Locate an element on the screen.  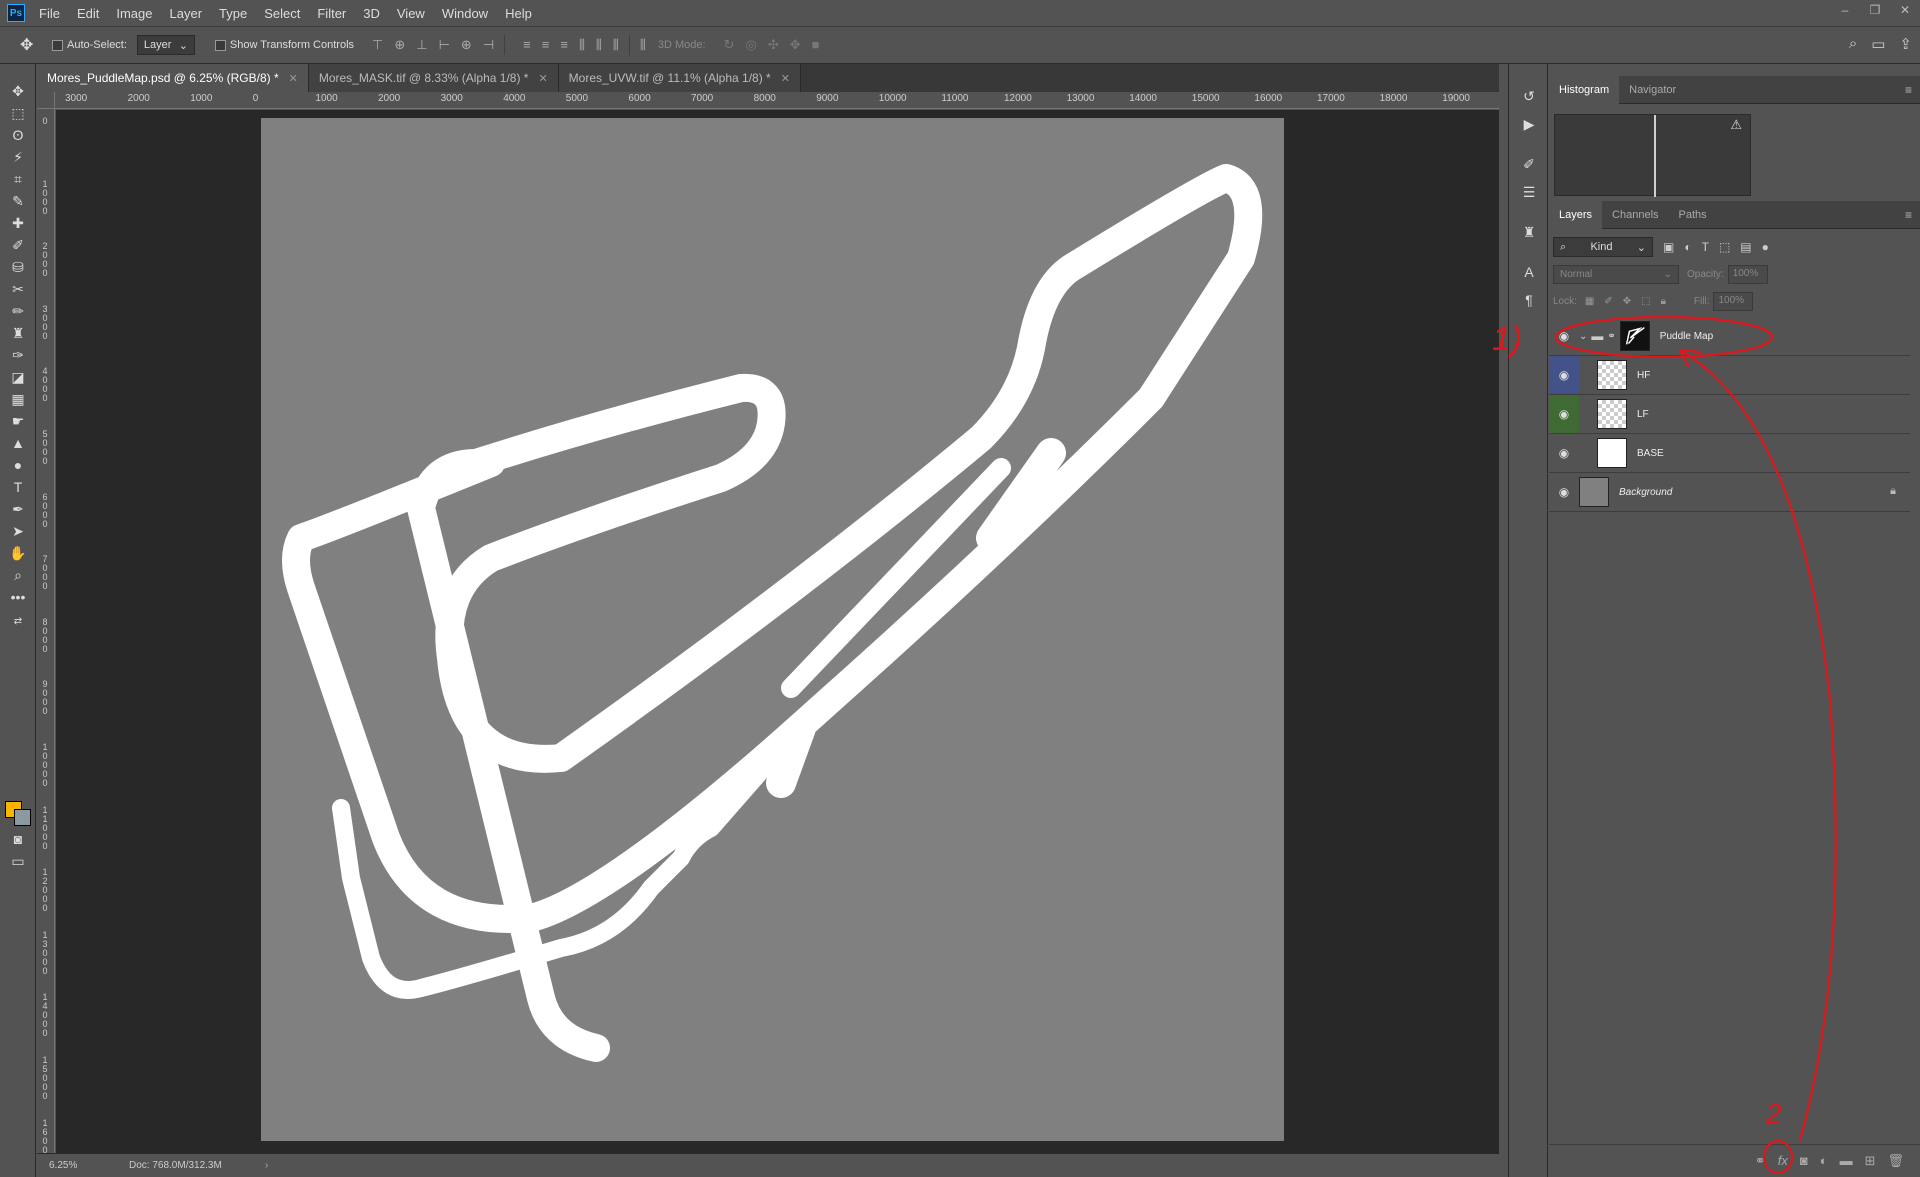
layer-row-hf: ◉ HF is located at coordinates (1729, 375).